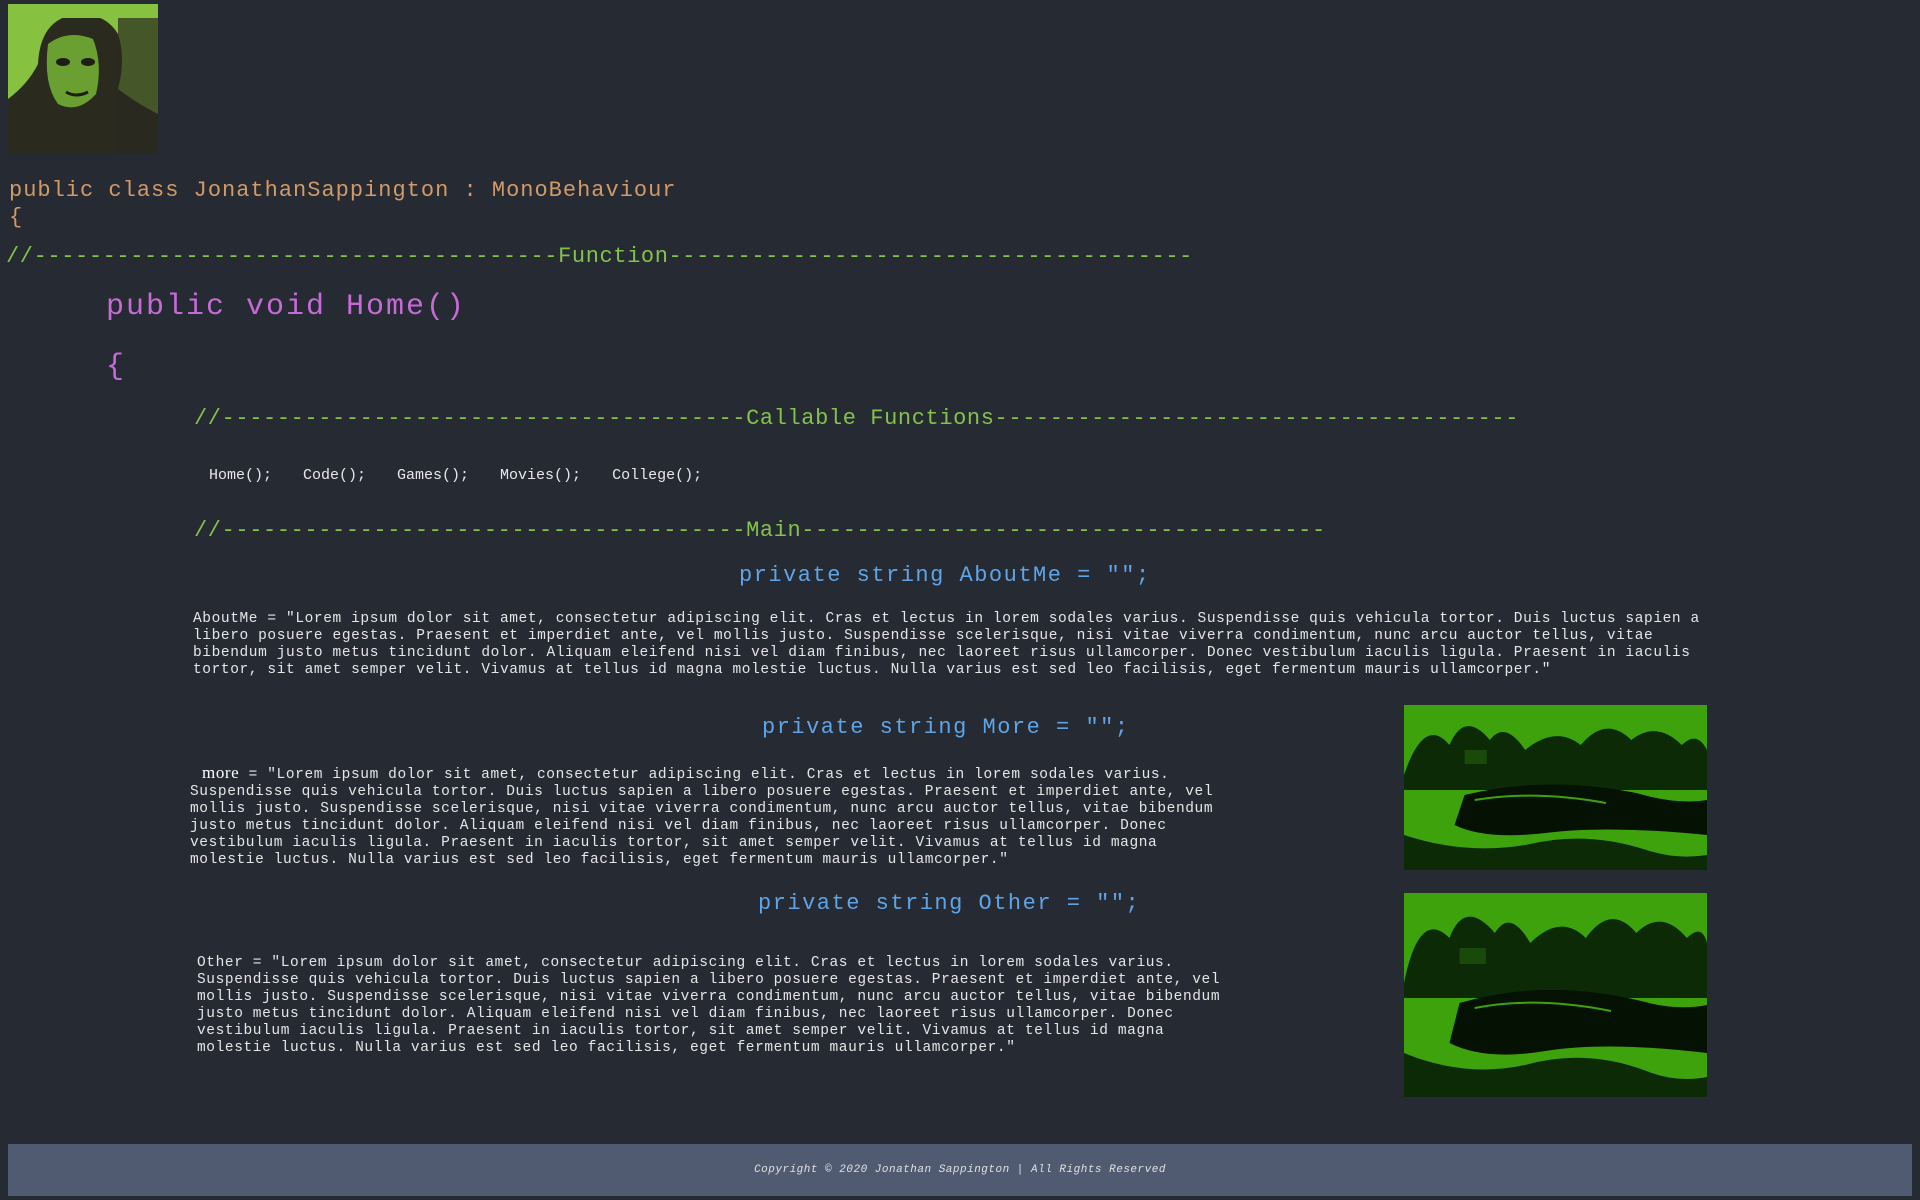  Describe the element at coordinates (334, 475) in the screenshot. I see `nav-link-code: Code();` at that location.